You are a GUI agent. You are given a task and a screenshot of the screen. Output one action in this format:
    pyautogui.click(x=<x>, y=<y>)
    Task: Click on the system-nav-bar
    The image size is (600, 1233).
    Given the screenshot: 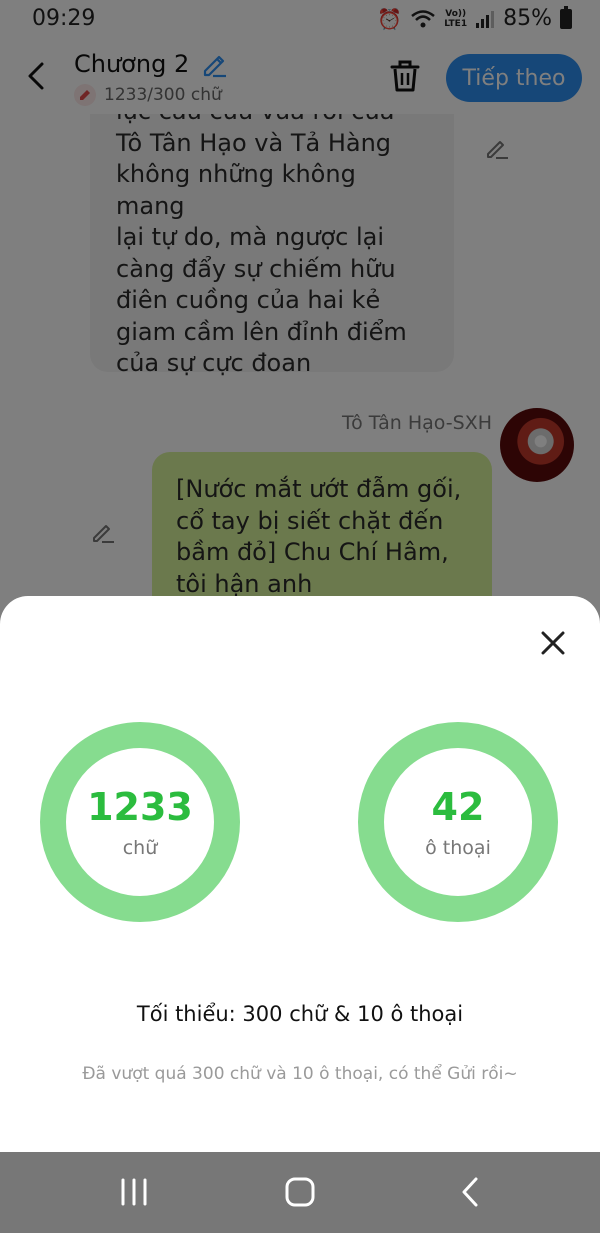 What is the action you would take?
    pyautogui.click(x=300, y=1192)
    